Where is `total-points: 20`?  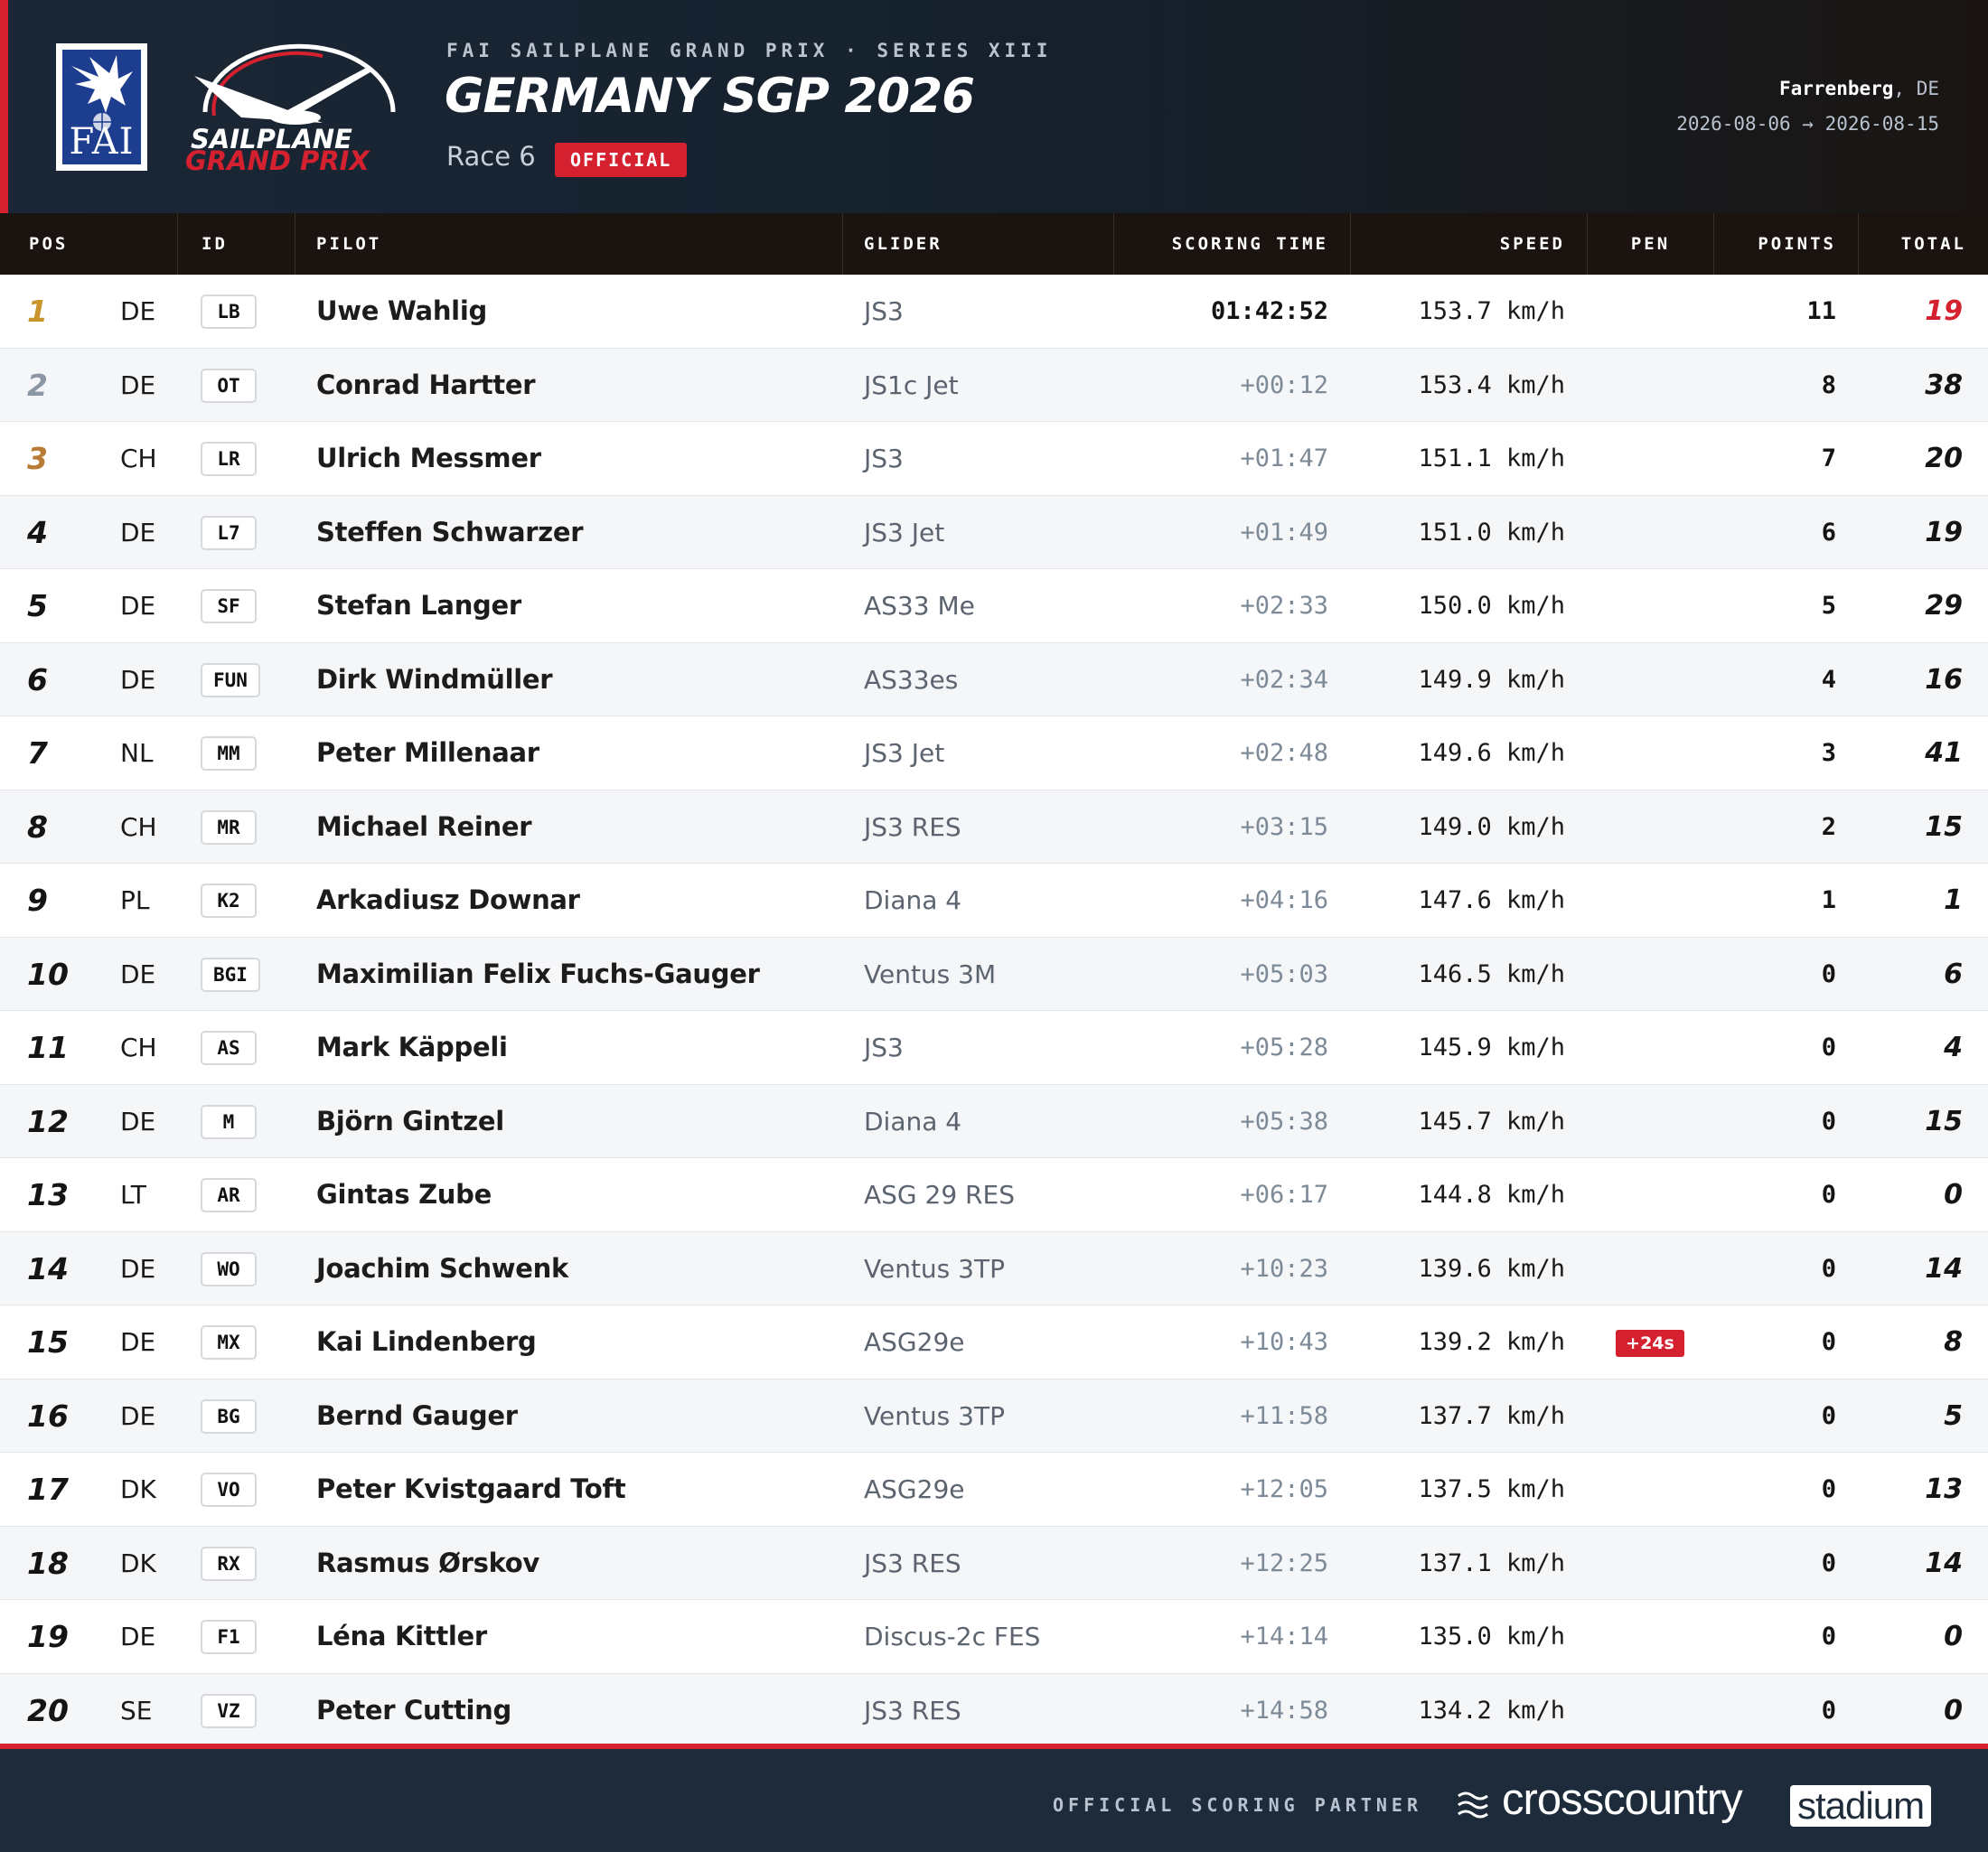 total-points: 20 is located at coordinates (1944, 458).